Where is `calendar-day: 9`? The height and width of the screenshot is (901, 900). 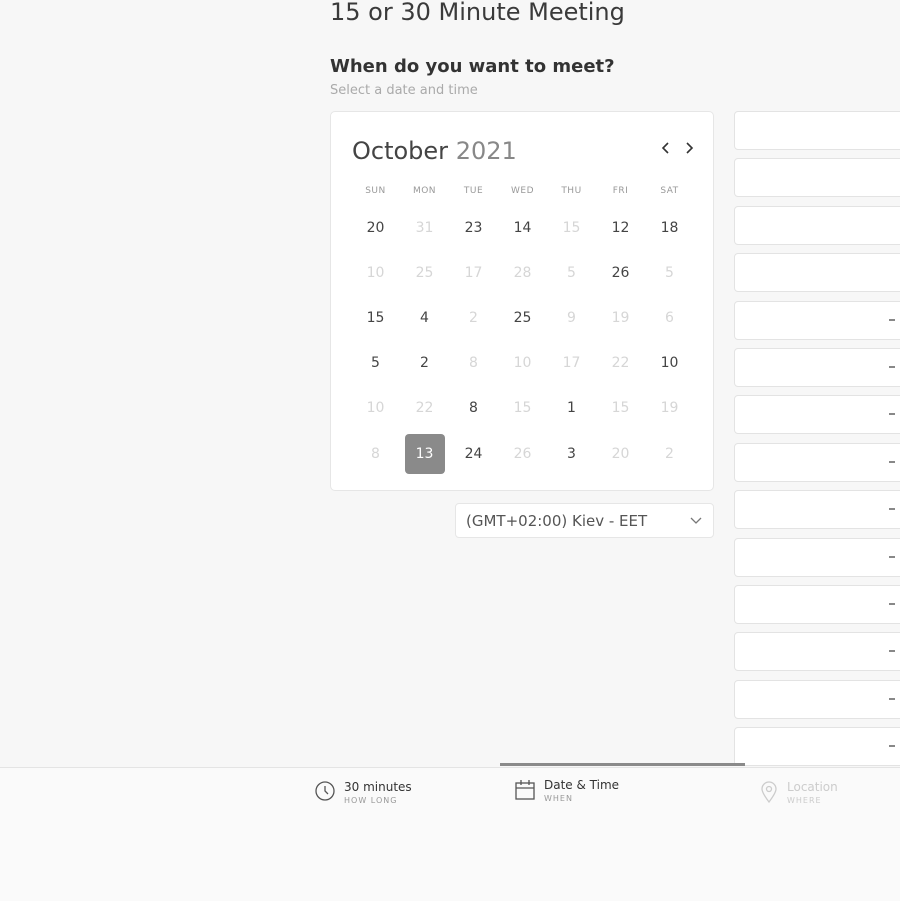
calendar-day: 9 is located at coordinates (571, 317).